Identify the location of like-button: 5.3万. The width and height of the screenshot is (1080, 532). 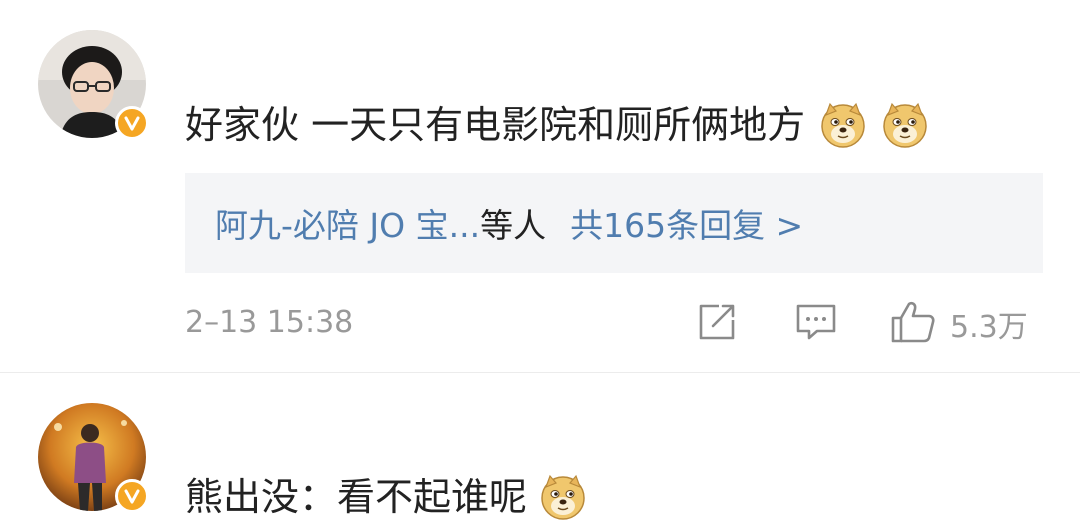
(959, 324).